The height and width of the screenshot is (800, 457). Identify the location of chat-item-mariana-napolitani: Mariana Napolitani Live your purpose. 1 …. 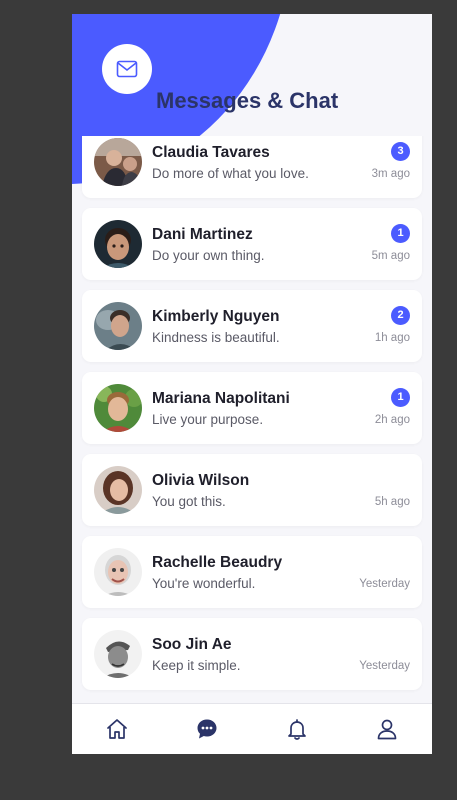
(252, 408).